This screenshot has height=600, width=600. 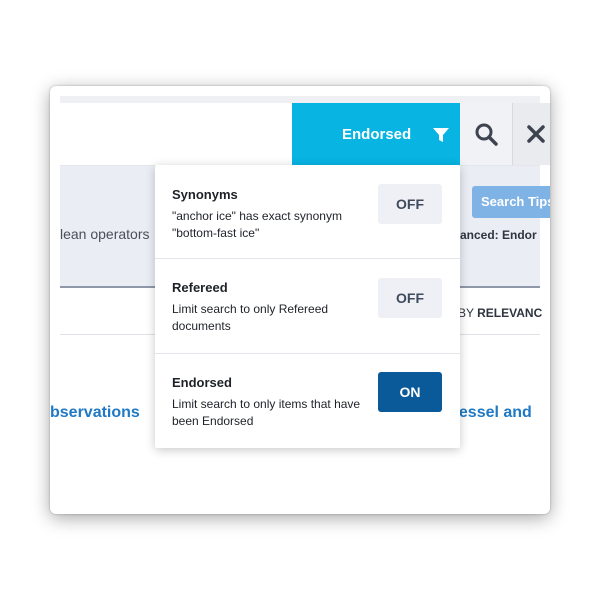 I want to click on filter-description: Limit search to only Refereed documents, so click(x=250, y=317).